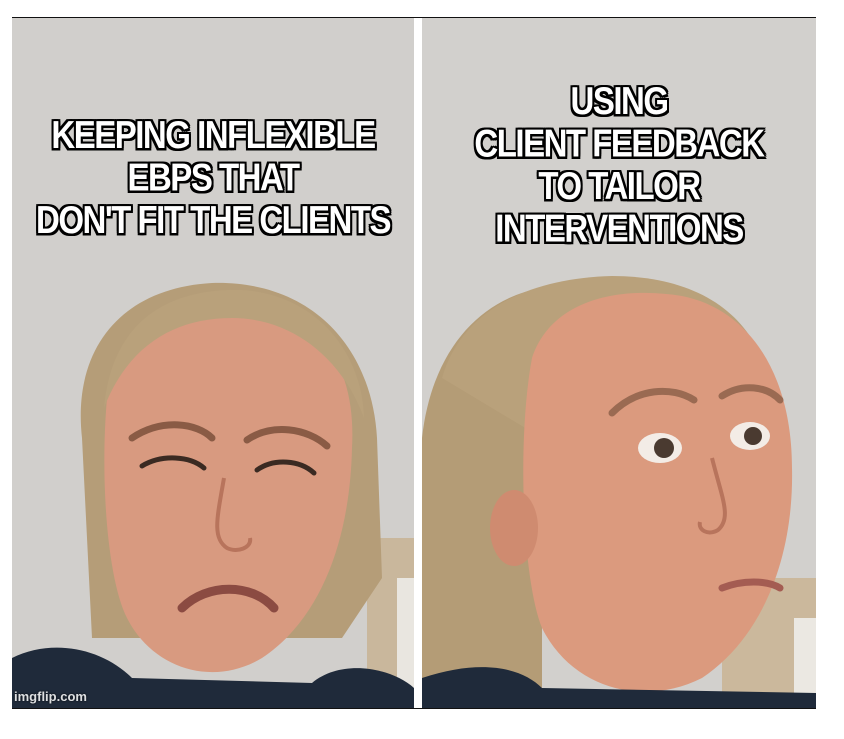  Describe the element at coordinates (50, 696) in the screenshot. I see `imgflip-watermark: imgflip.com` at that location.